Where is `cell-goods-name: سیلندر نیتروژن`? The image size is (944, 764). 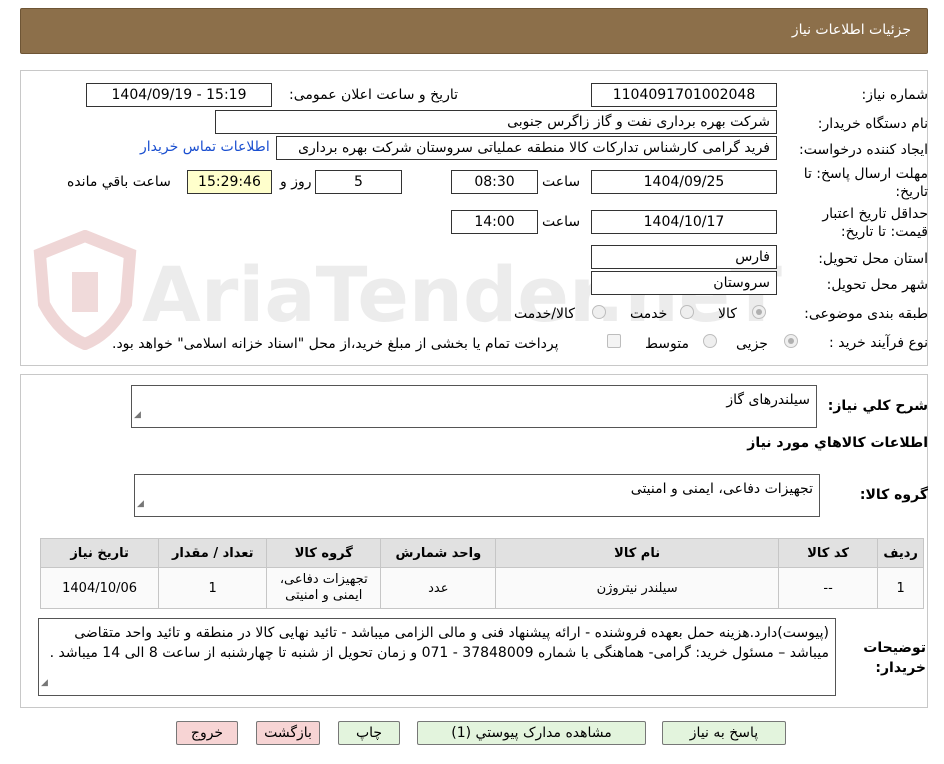
cell-goods-name: سیلندر نیتروژن is located at coordinates (637, 588).